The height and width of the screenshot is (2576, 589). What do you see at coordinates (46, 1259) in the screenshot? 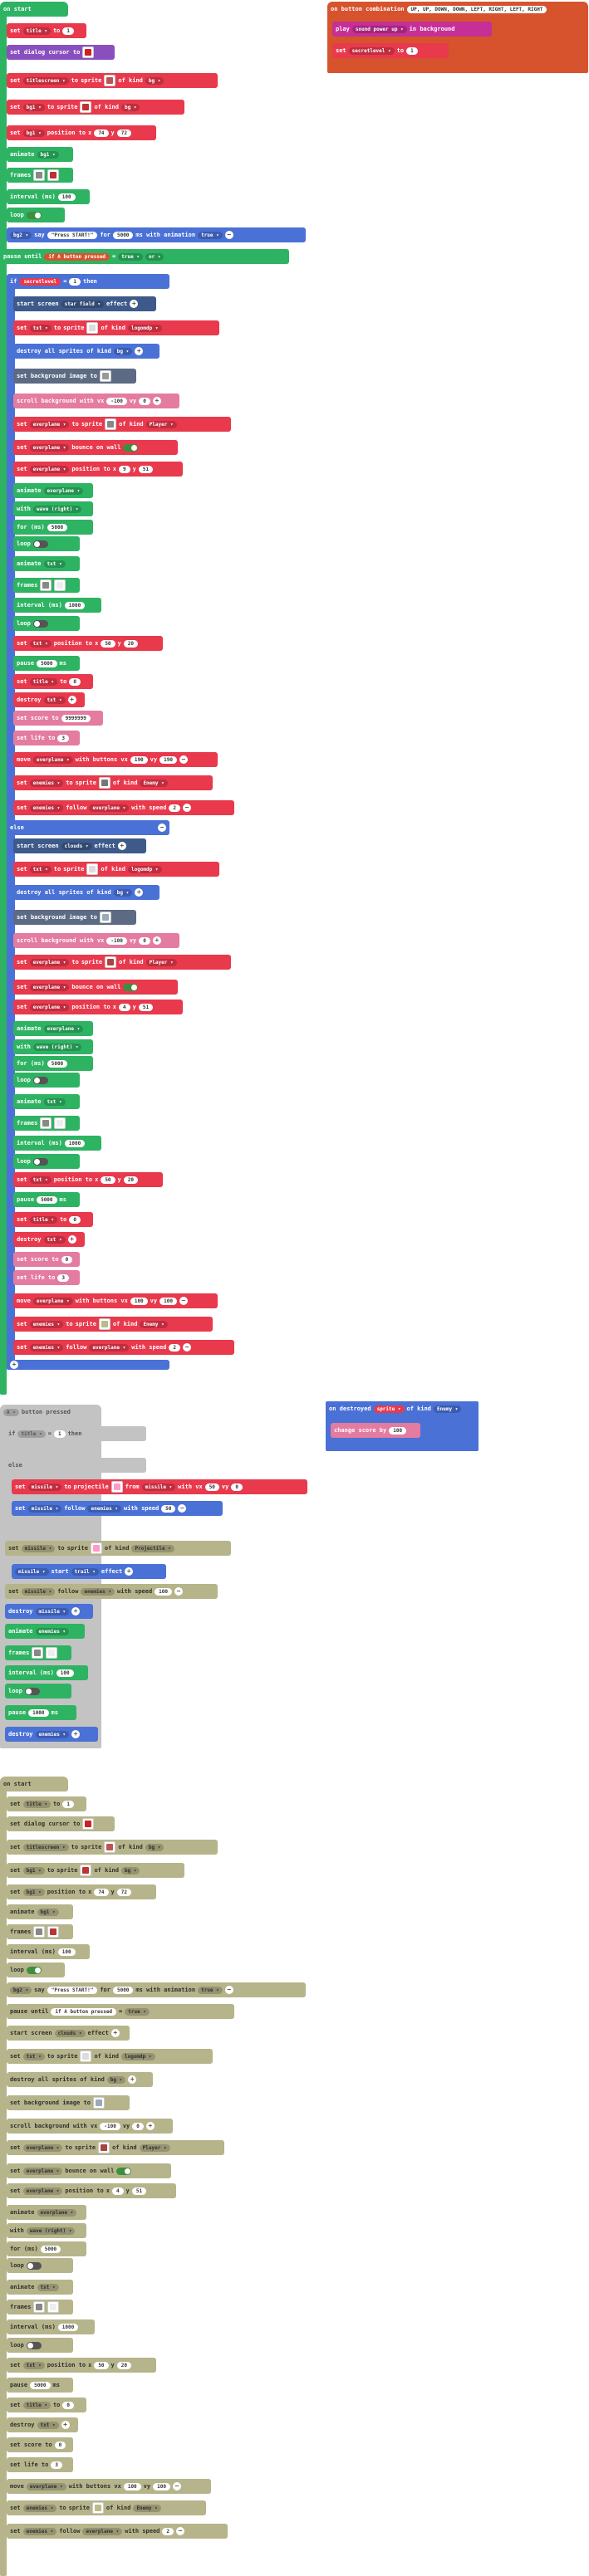
I see `set-score-block: set score to 0` at bounding box center [46, 1259].